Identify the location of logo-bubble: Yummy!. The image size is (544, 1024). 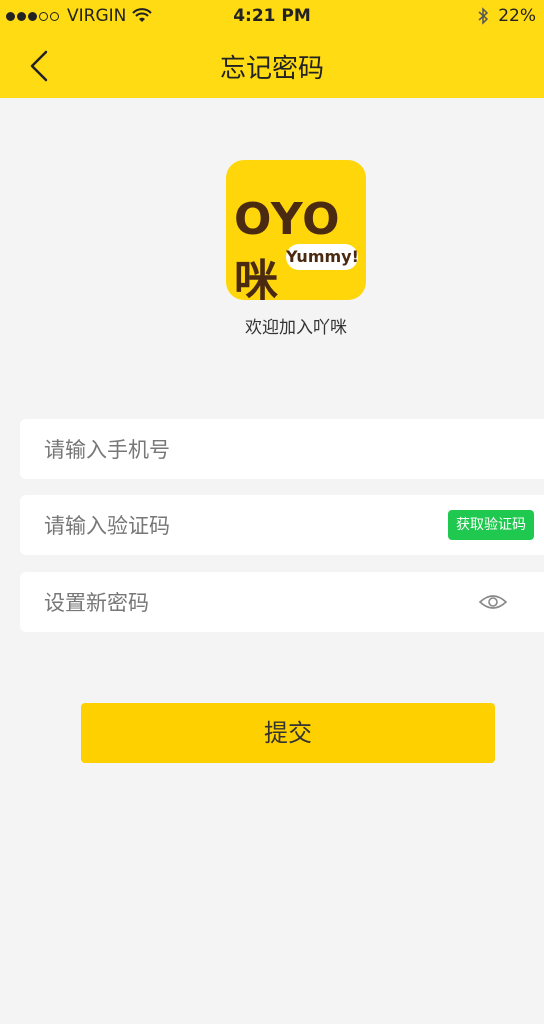
(322, 257).